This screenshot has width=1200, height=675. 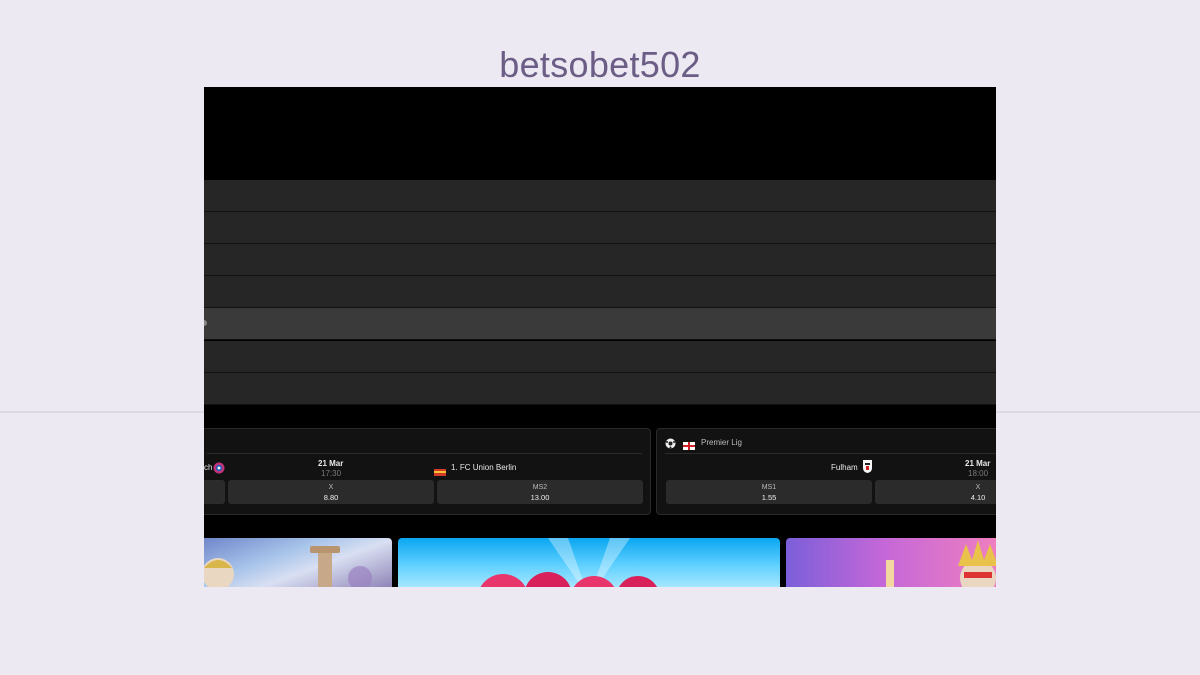 I want to click on odds-button: X 8.80, so click(x=331, y=492).